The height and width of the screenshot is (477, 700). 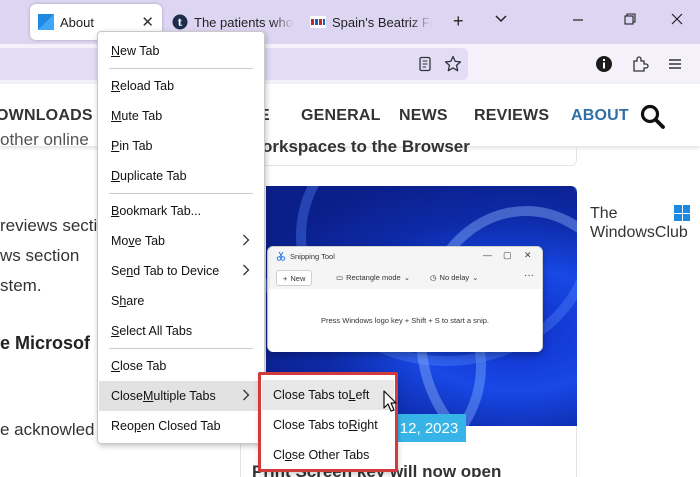 What do you see at coordinates (115, 146) in the screenshot?
I see `menu-item-label-part: P` at bounding box center [115, 146].